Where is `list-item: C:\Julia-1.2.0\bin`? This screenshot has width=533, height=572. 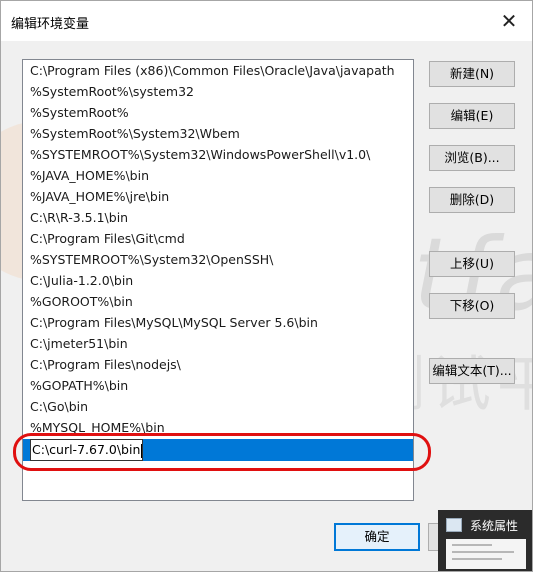 list-item: C:\Julia-1.2.0\bin is located at coordinates (218, 280).